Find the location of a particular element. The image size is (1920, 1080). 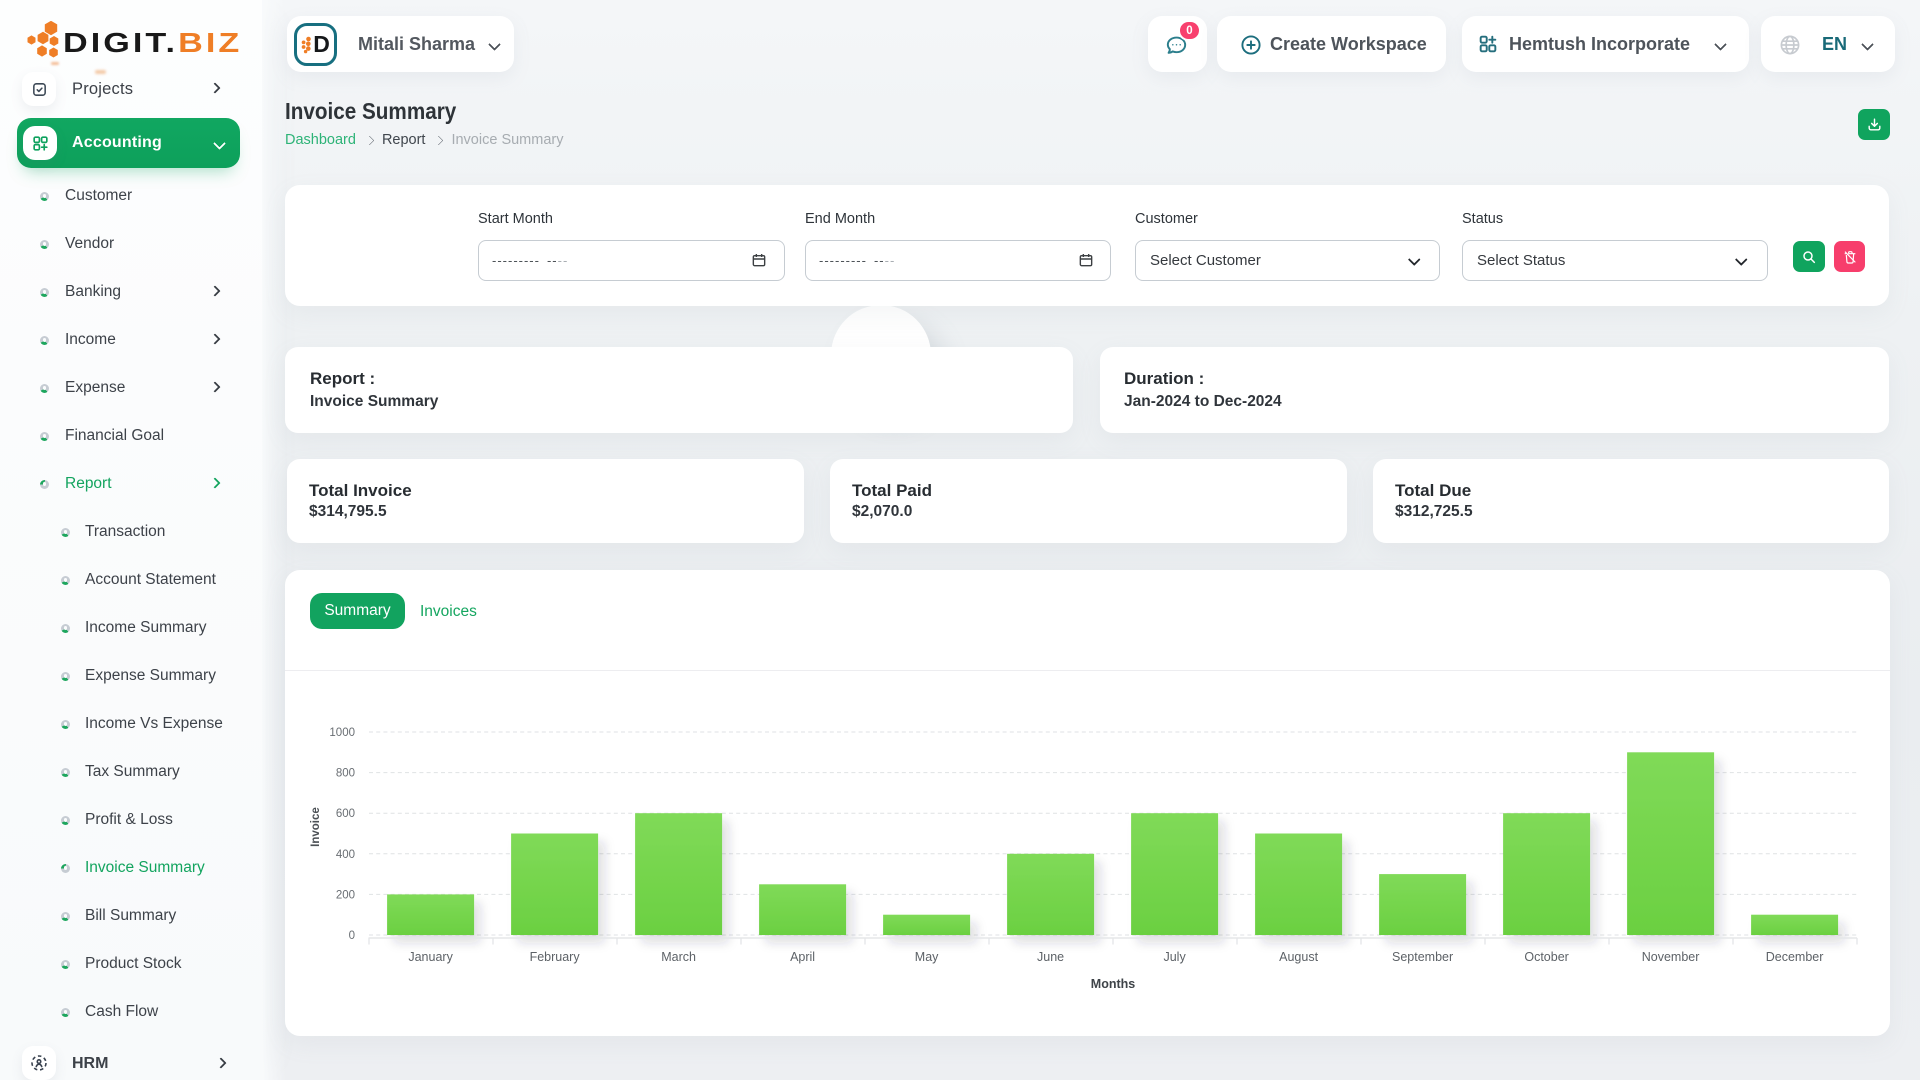

svg-text: May is located at coordinates (927, 957).